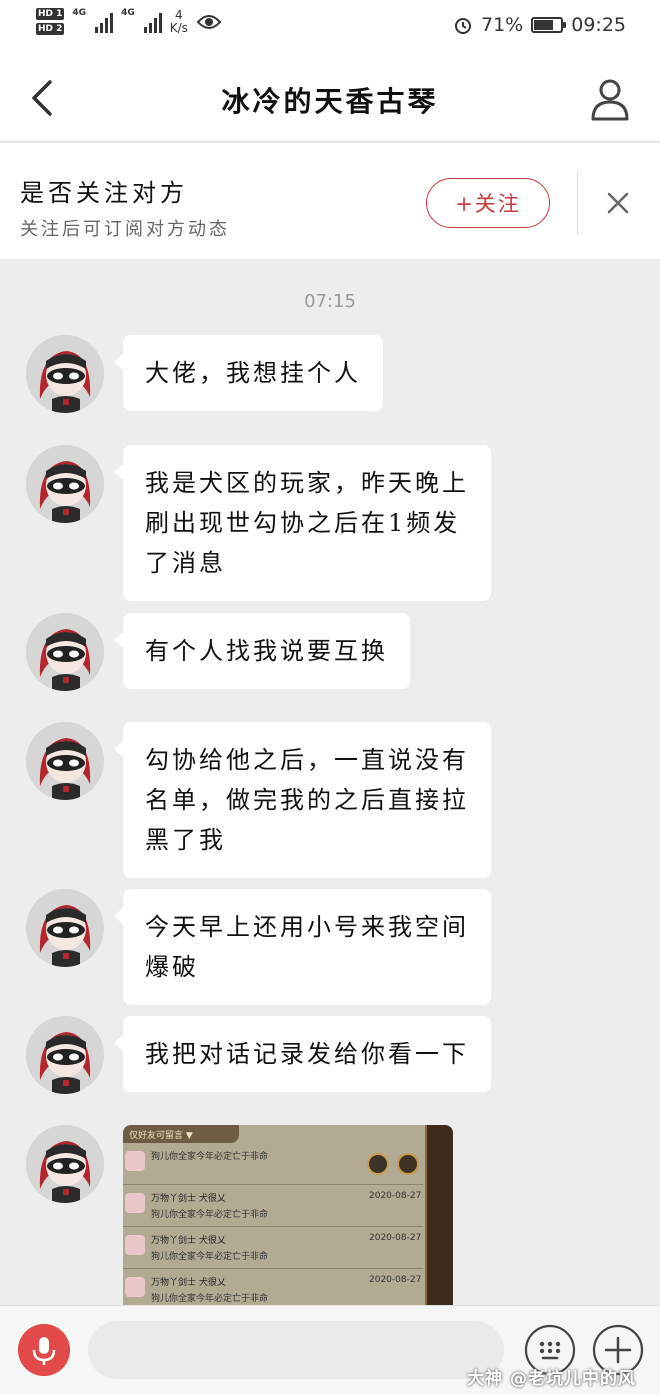 Image resolution: width=660 pixels, height=1394 pixels. I want to click on message-line: 名单，做完我的之后直接拉, so click(307, 800).